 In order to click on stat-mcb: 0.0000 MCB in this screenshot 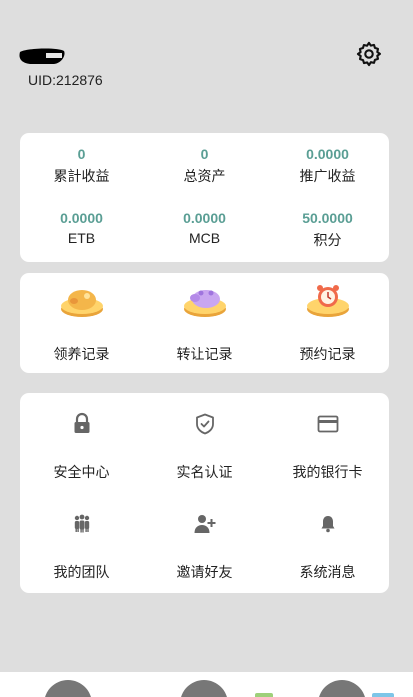, I will do `click(204, 227)`.